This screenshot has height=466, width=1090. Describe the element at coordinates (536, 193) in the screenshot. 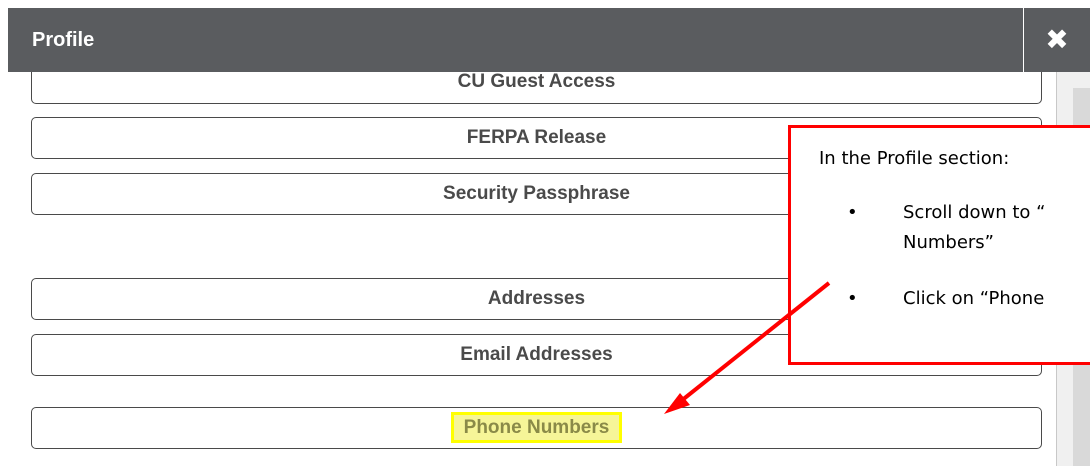

I see `menu-item-label: Security Passphrase` at that location.